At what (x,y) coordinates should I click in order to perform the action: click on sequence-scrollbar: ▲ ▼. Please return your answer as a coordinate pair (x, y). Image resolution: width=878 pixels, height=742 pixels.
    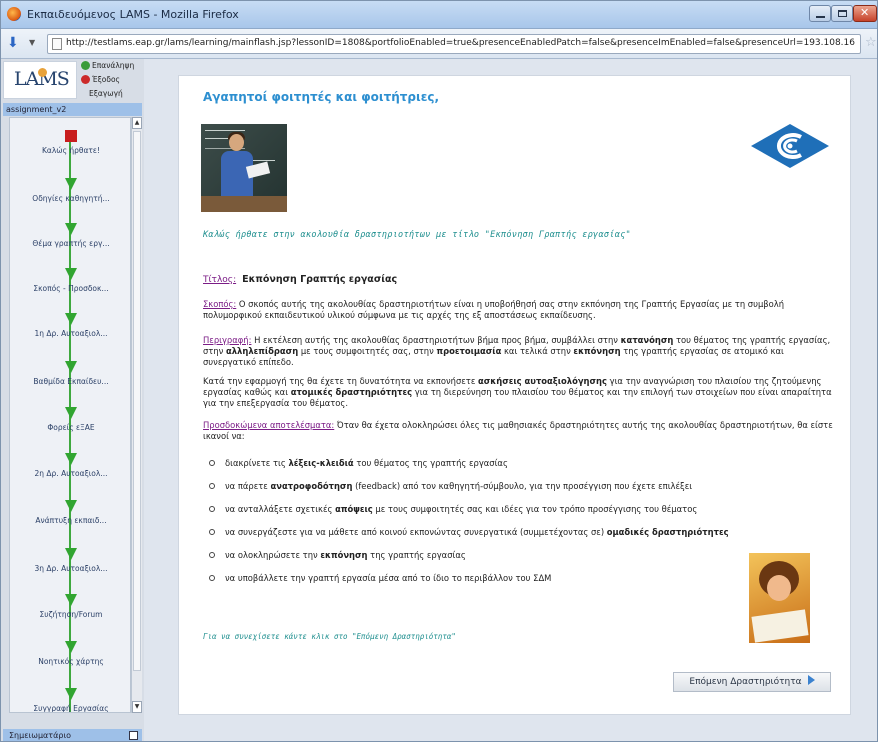
    Looking at the image, I should click on (136, 415).